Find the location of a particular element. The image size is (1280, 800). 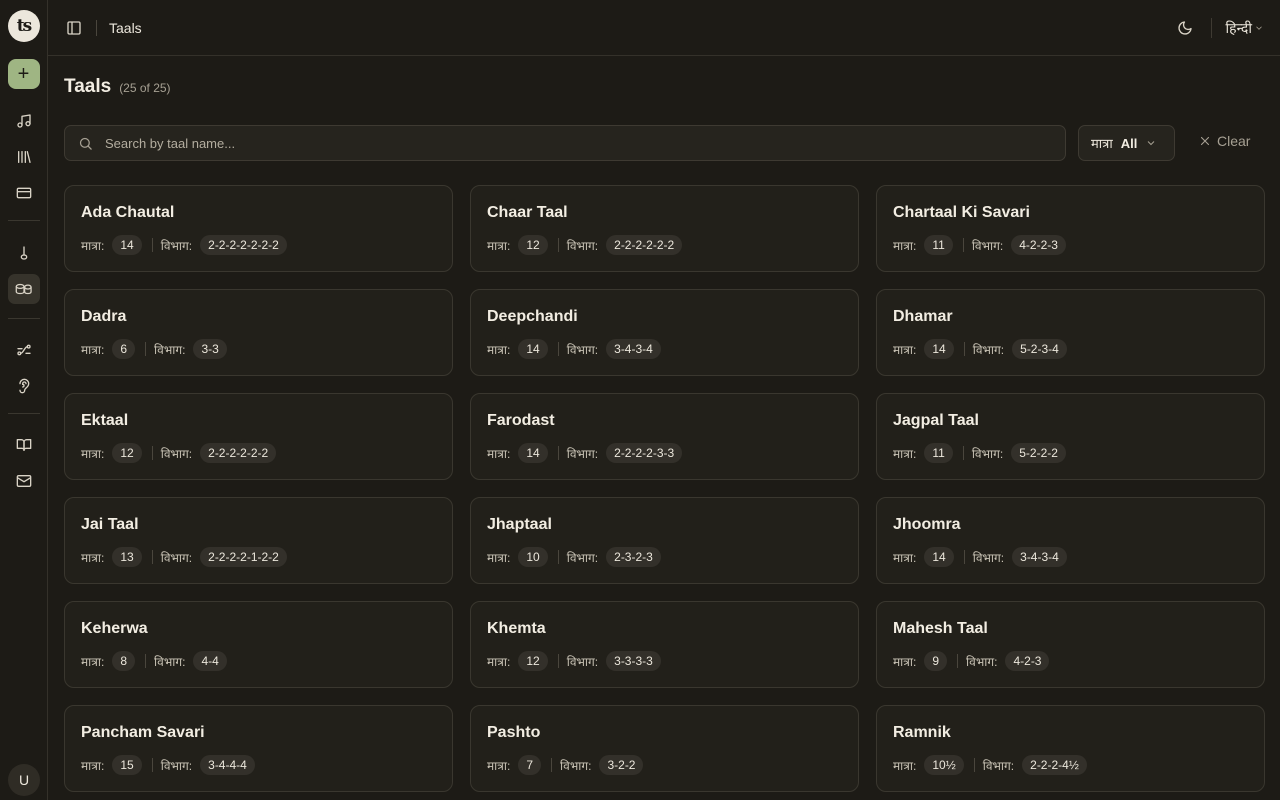

taal-card: Dhamar मात्रा: 14 विभाग: 5-2-3-4 is located at coordinates (1070, 332).